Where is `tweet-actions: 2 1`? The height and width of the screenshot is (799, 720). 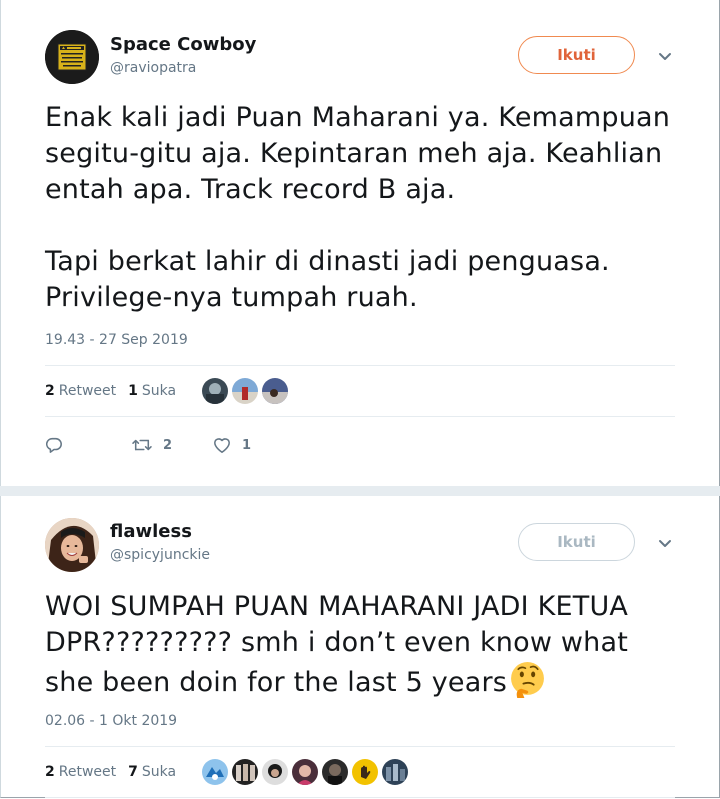
tweet-actions: 2 1 is located at coordinates (148, 445).